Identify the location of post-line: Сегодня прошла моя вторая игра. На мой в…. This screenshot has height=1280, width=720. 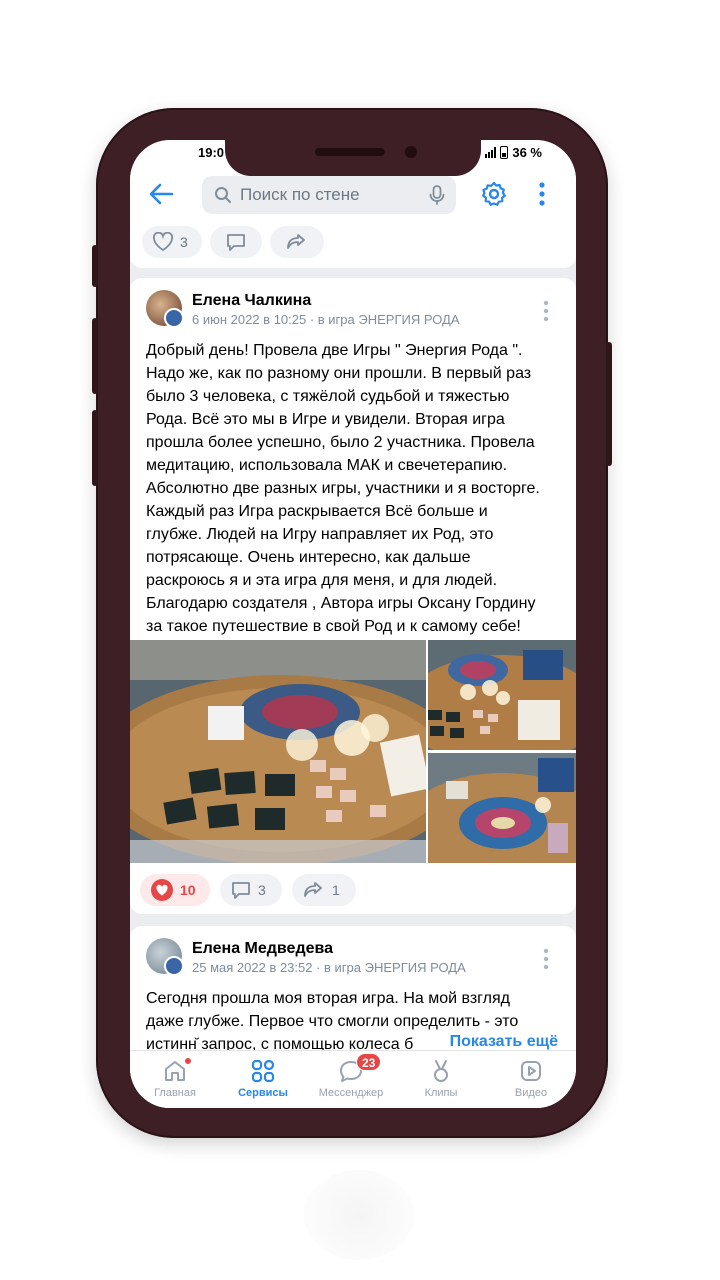
(328, 998).